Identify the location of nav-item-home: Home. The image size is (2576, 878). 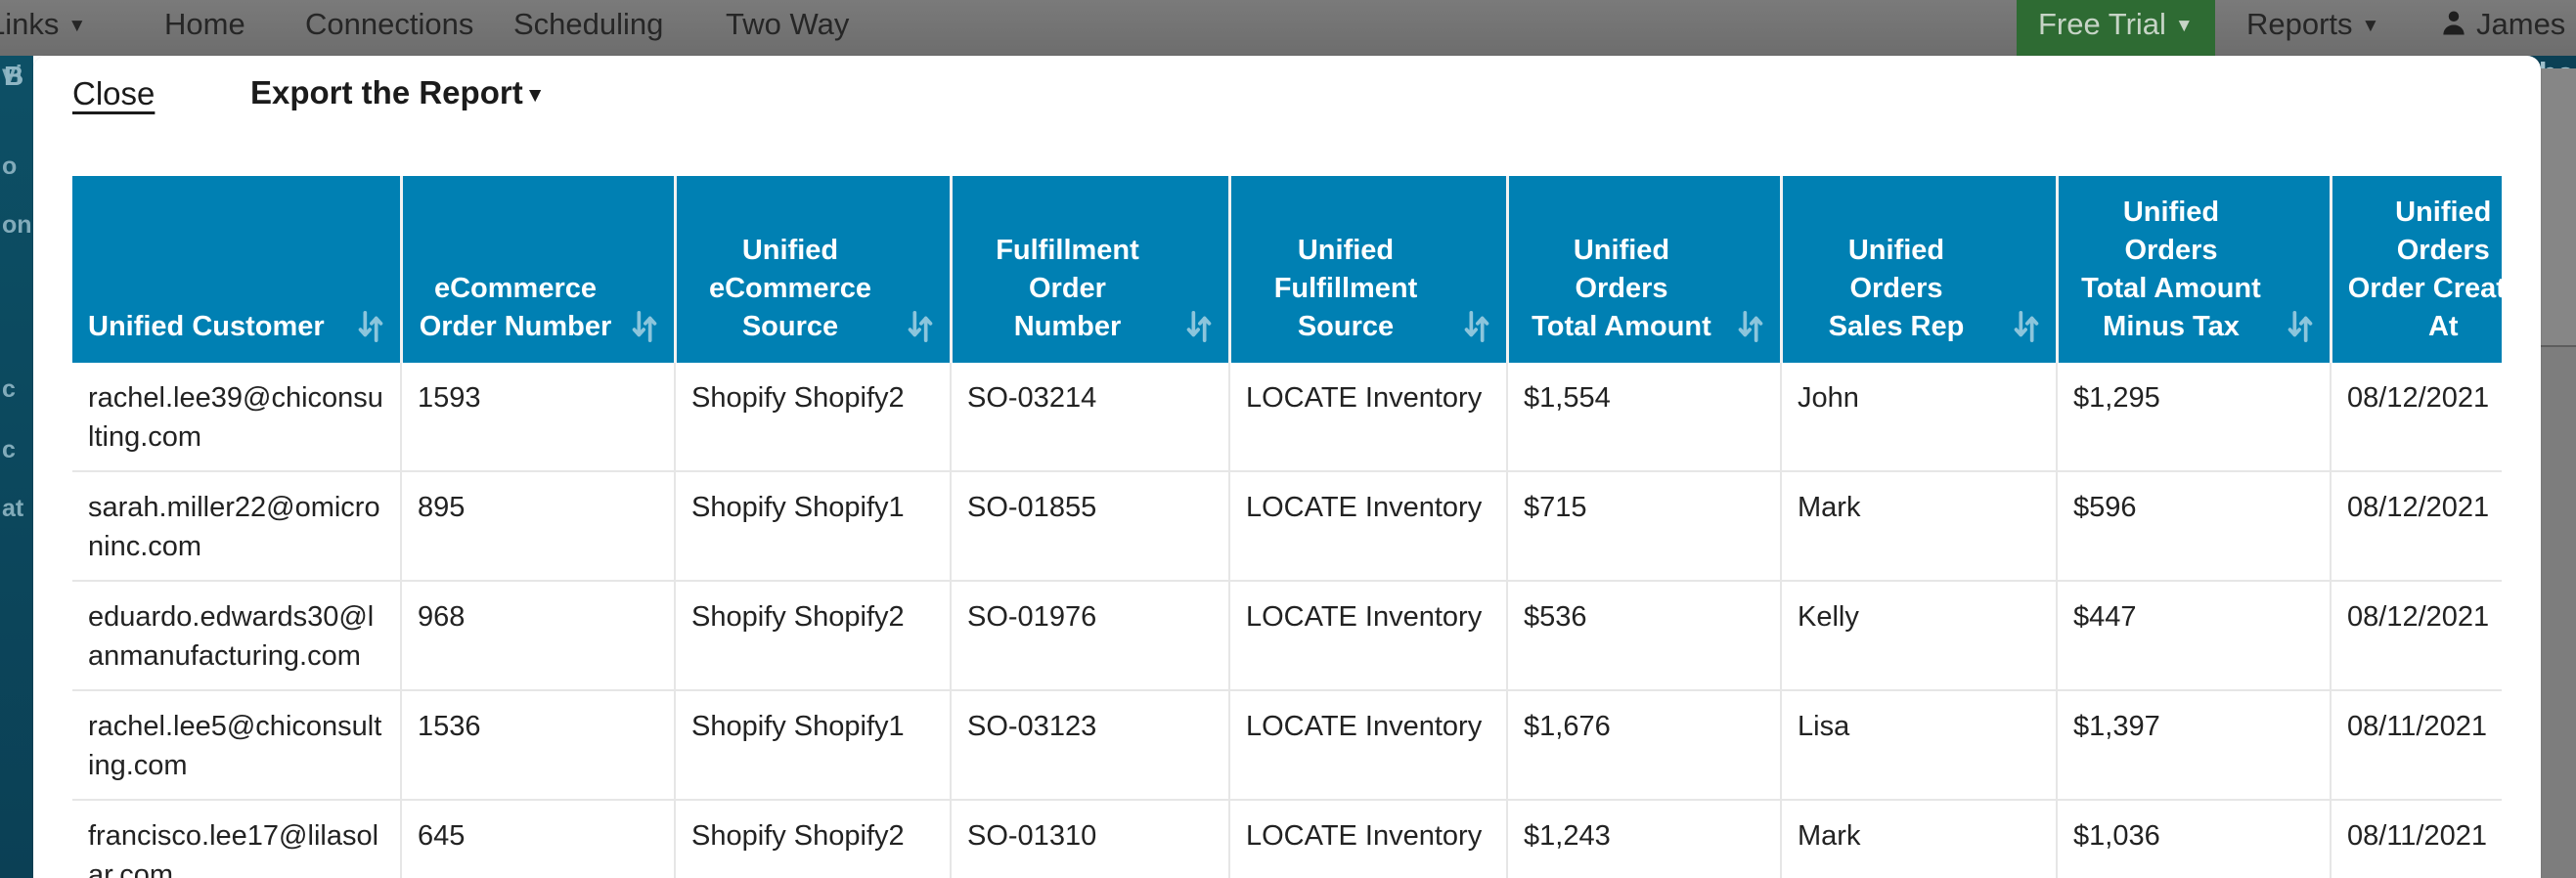
(204, 28).